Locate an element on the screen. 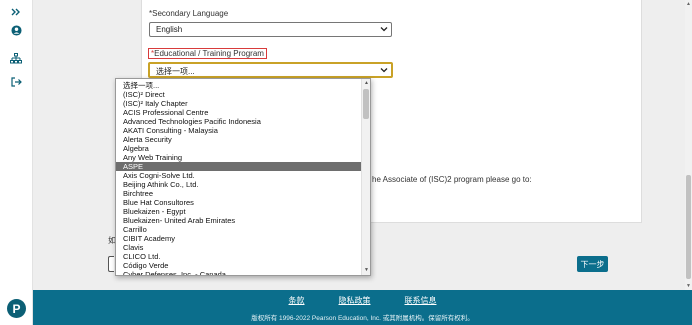  pearson-logo: P is located at coordinates (16, 308).